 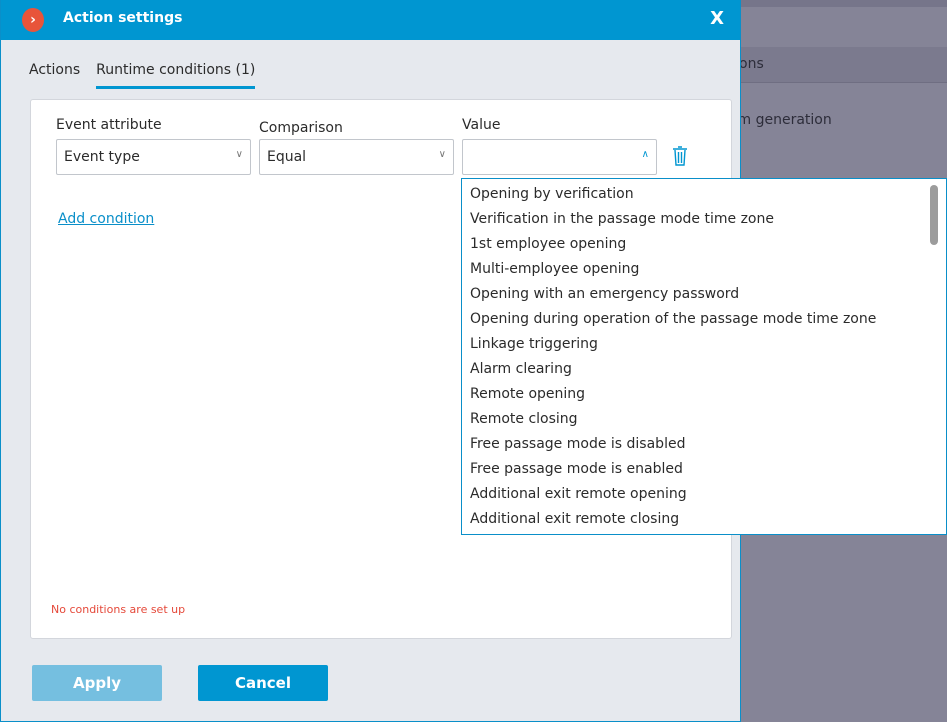 I want to click on background-row-text: rm generation, so click(x=782, y=120).